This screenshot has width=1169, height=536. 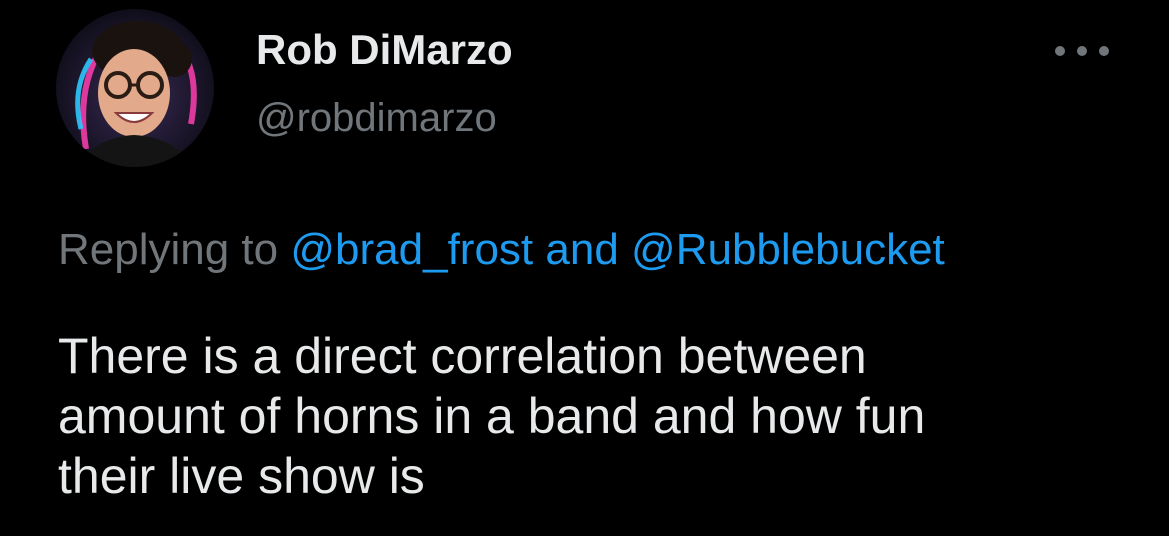 What do you see at coordinates (411, 249) in the screenshot?
I see `mention-link-brad-frost: @brad_frost` at bounding box center [411, 249].